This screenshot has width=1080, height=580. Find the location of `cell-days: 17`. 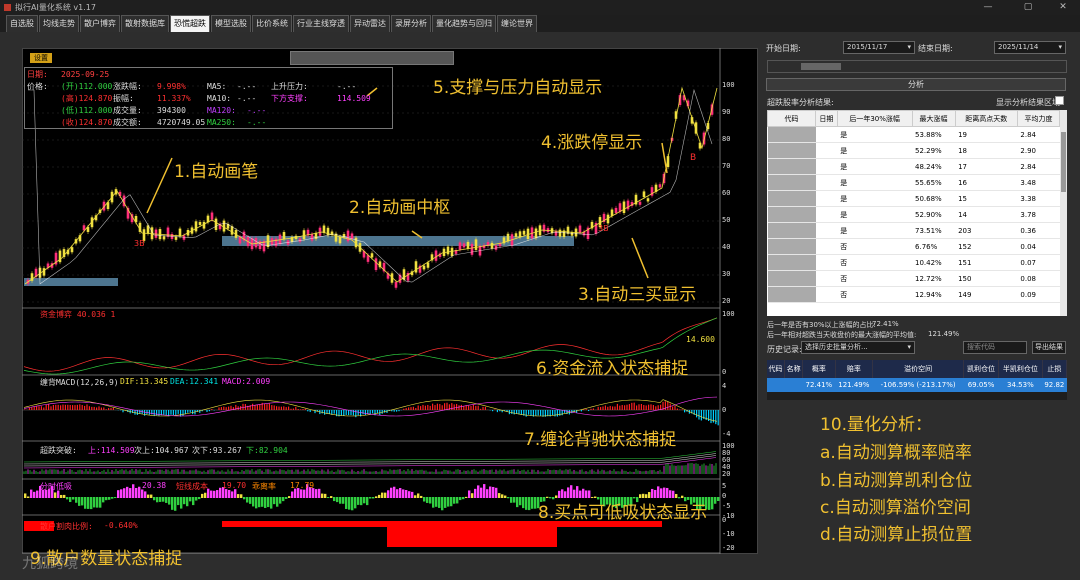

cell-days: 17 is located at coordinates (986, 166).